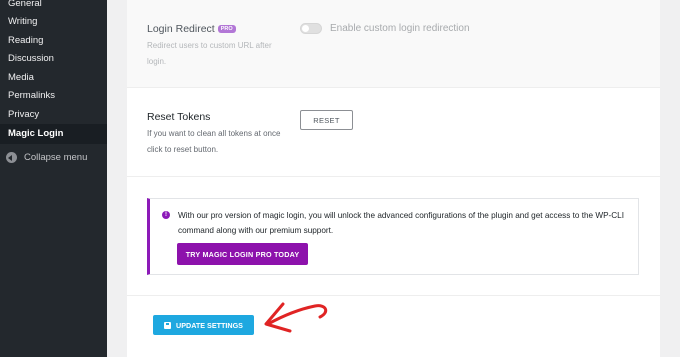 This screenshot has width=680, height=357. Describe the element at coordinates (242, 254) in the screenshot. I see `try-pro-button: TRY MAGIC LOGIN PRO TODAY` at that location.